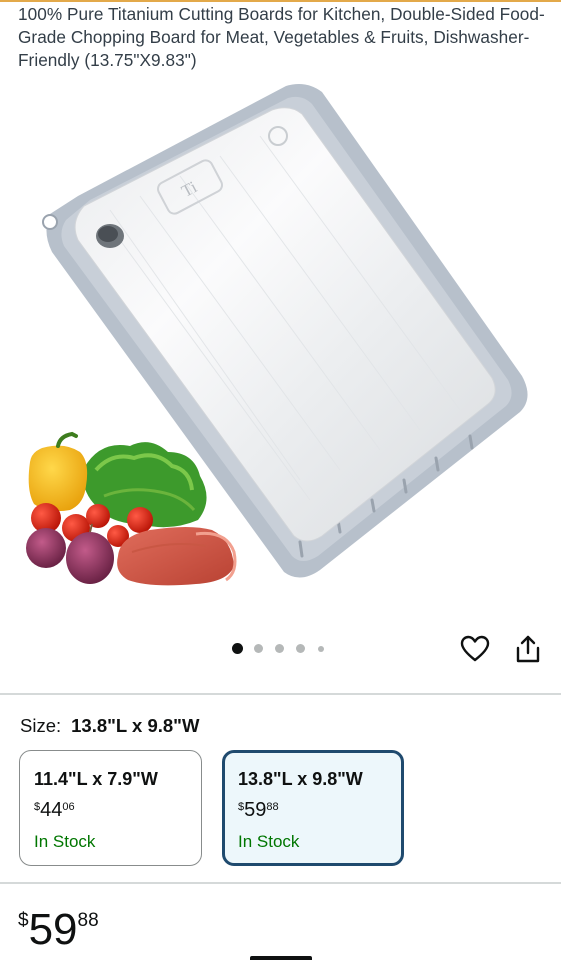 This screenshot has width=561, height=960. Describe the element at coordinates (96, 779) in the screenshot. I see `size-option-dimension: 11.4"L x 7.9"W` at that location.